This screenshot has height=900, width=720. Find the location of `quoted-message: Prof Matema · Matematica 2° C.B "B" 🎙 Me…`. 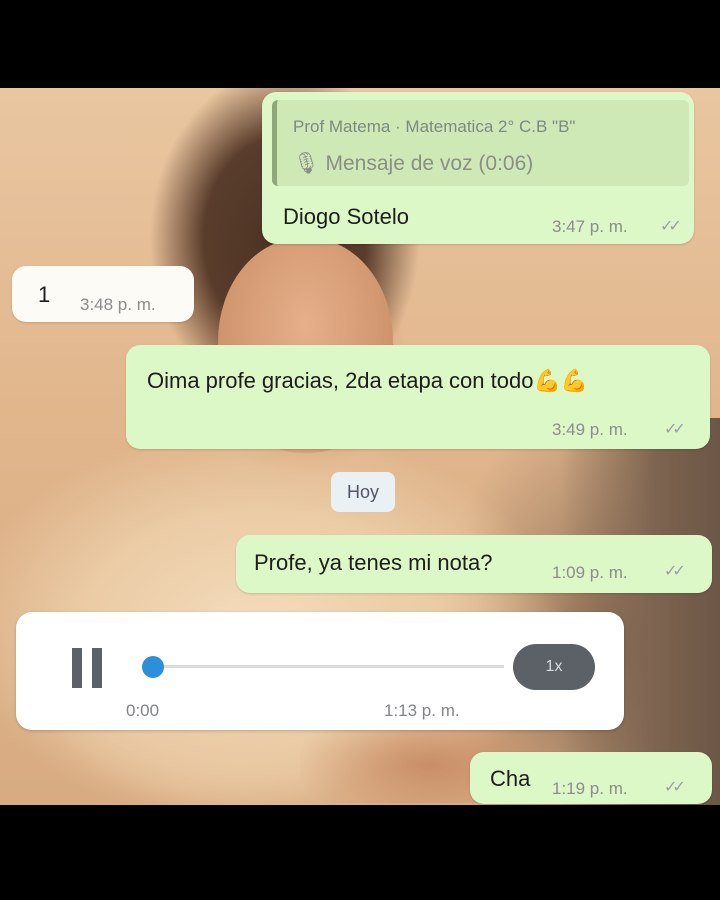

quoted-message: Prof Matema · Matematica 2° C.B "B" 🎙 Me… is located at coordinates (480, 143).